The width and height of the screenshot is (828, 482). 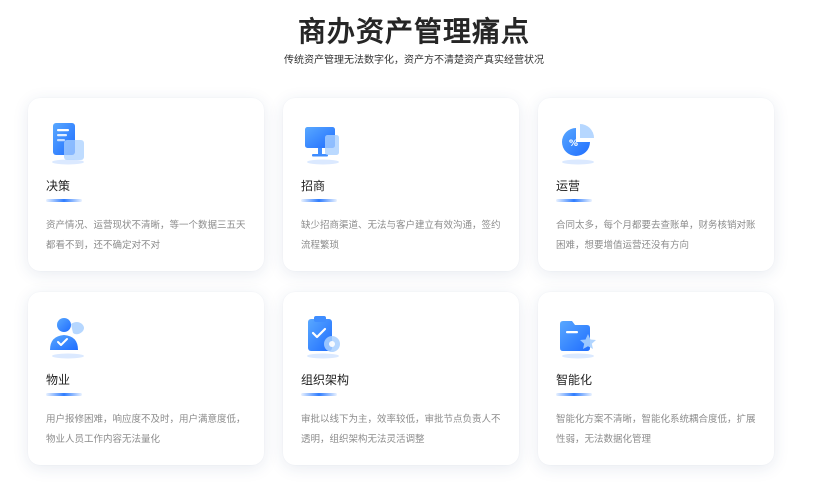 What do you see at coordinates (401, 429) in the screenshot?
I see `card-description: 审批以线下为主，效率较低，审批节点负责人不透明，组织架构无法灵活调整` at bounding box center [401, 429].